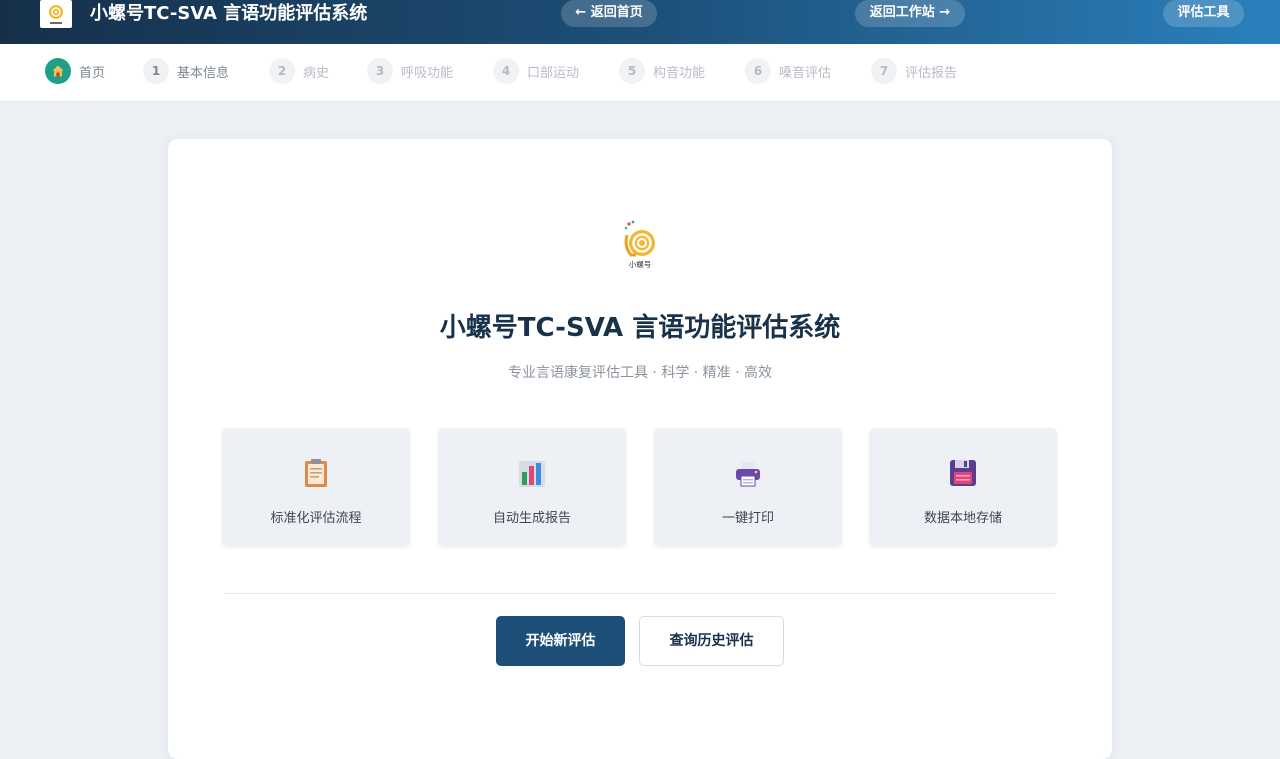 This screenshot has width=1280, height=759. I want to click on back-workstation-button: 返回工作站 →, so click(910, 13).